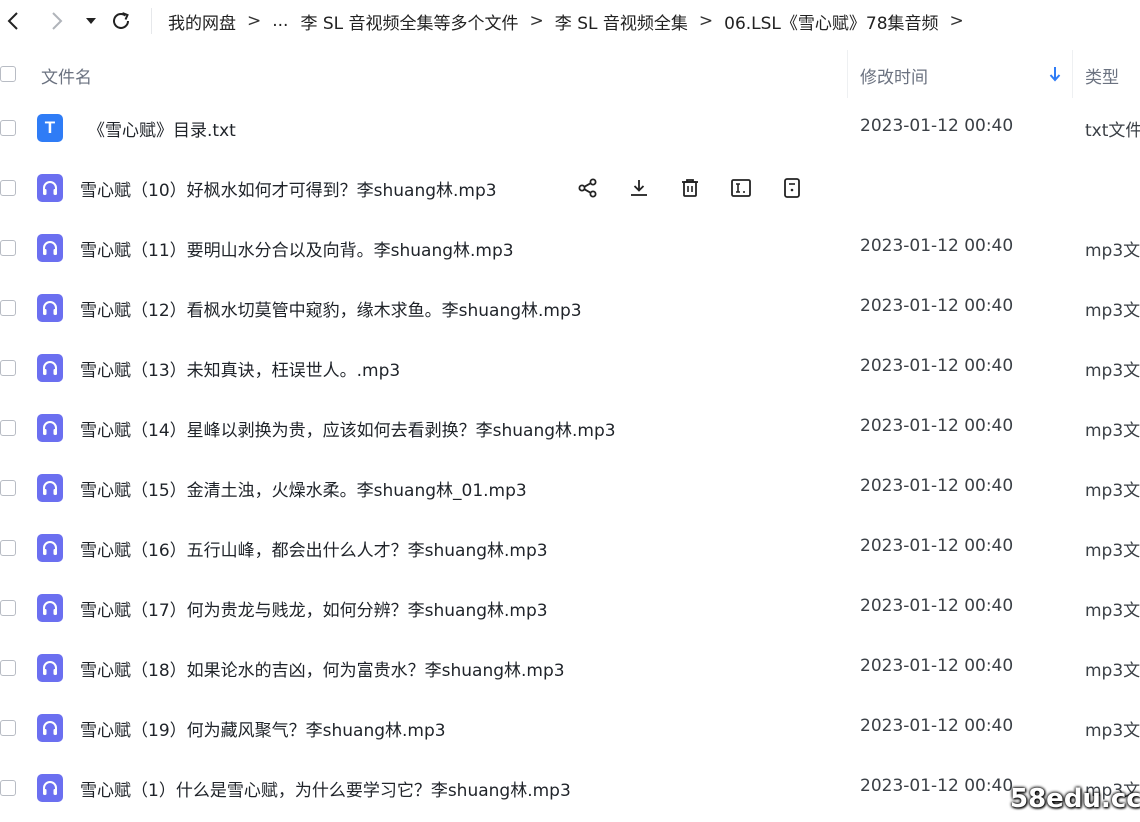 The height and width of the screenshot is (822, 1140). Describe the element at coordinates (8, 74) in the screenshot. I see `select-all-checkbox` at that location.